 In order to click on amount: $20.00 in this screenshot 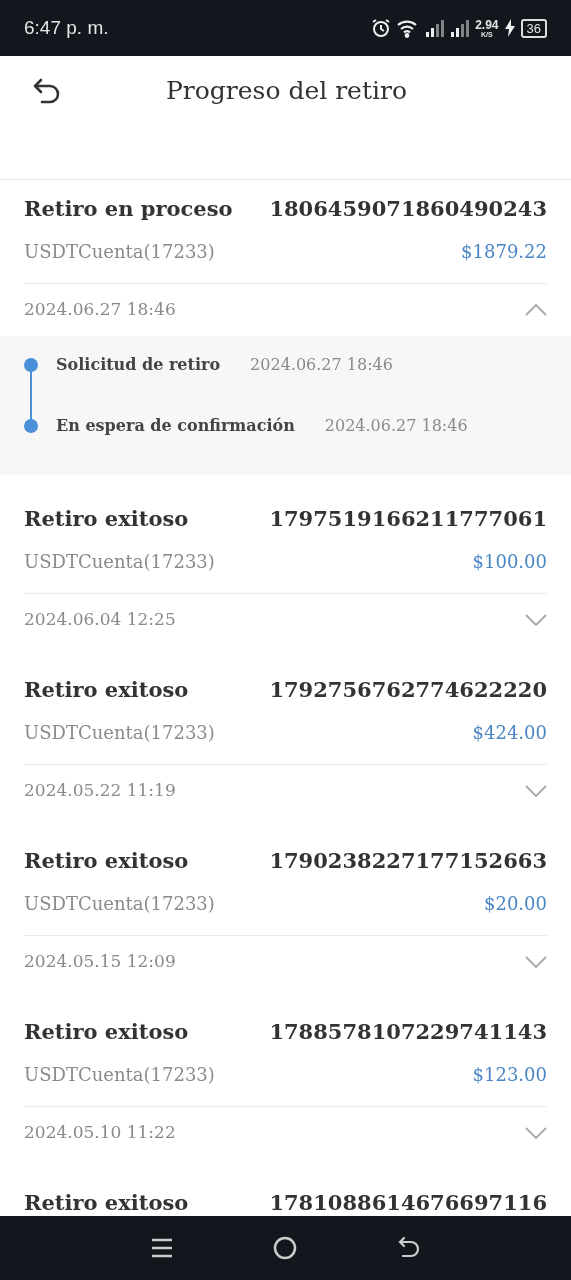, I will do `click(515, 903)`.